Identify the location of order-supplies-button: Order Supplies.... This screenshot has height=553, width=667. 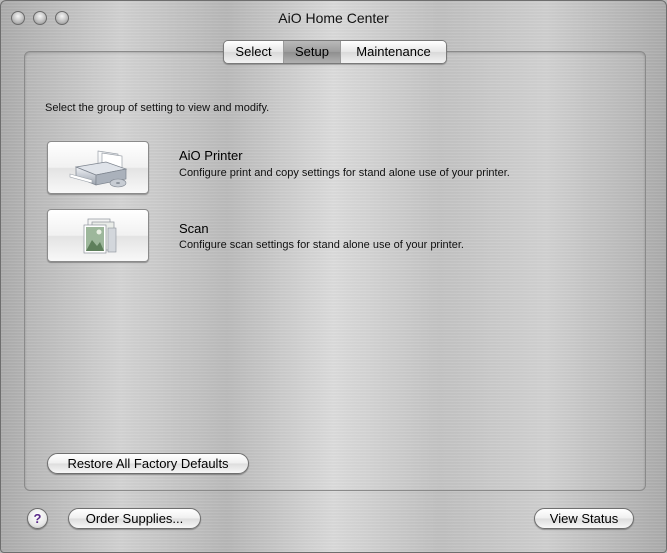
(134, 518).